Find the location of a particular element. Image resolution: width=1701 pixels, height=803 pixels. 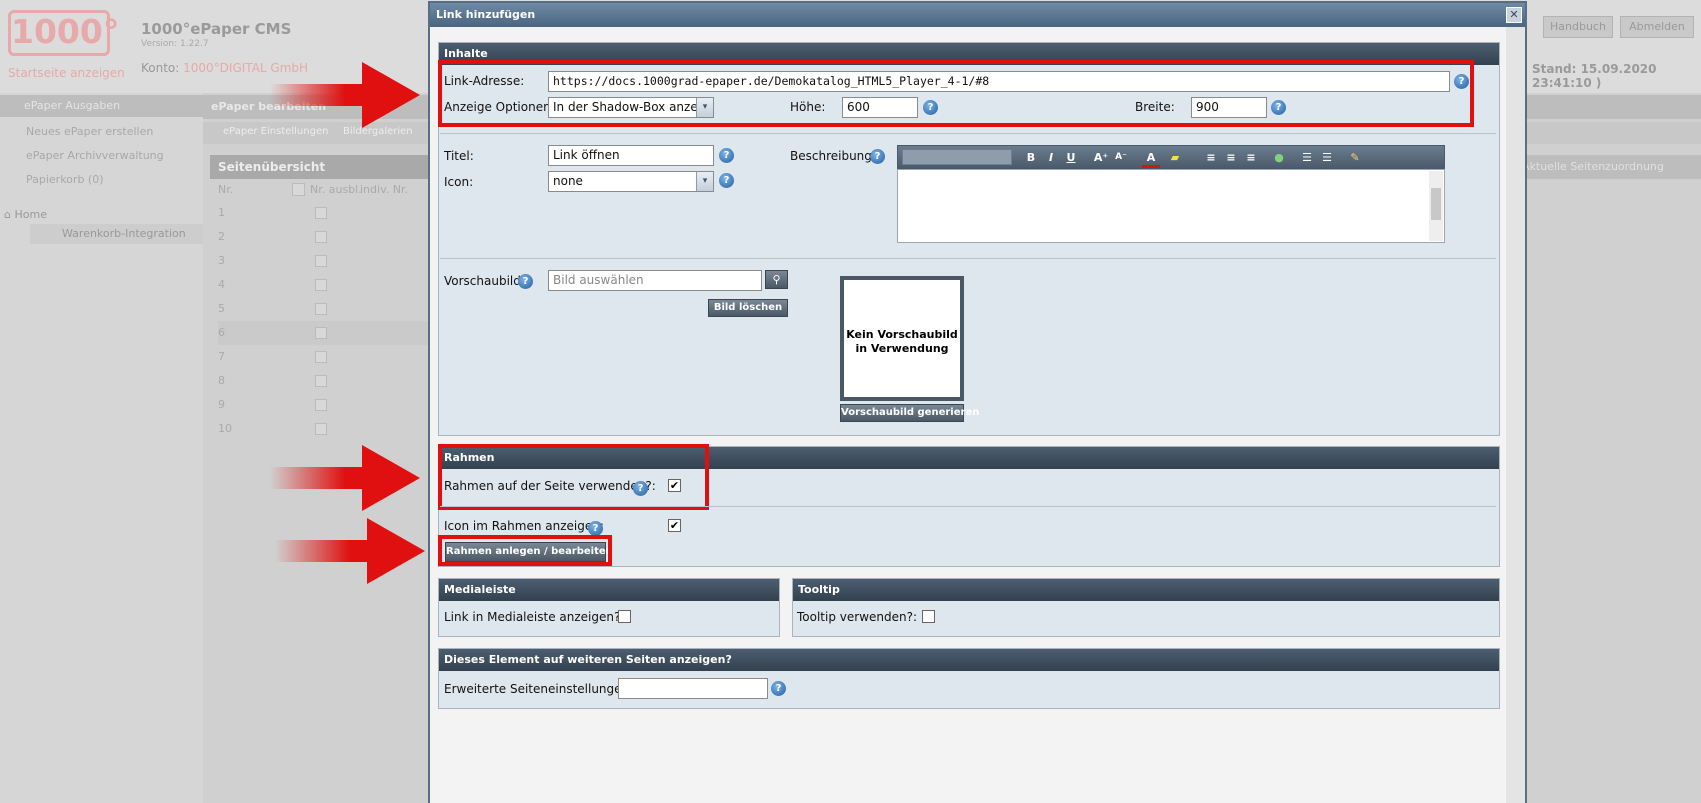

source-edit-icon: ✎ is located at coordinates (1355, 157).